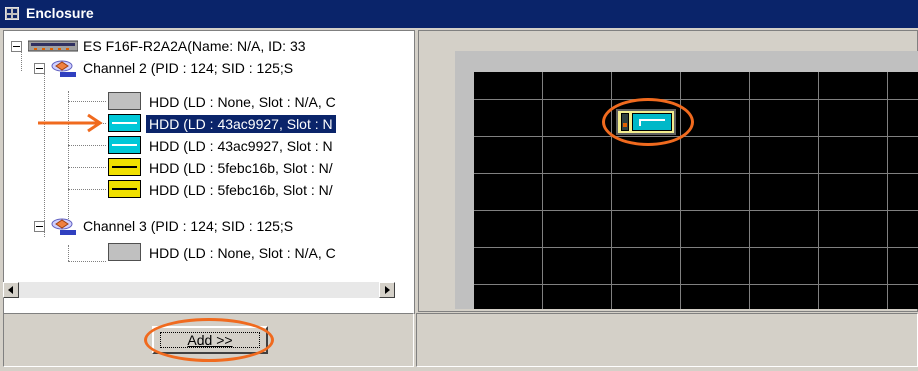 The height and width of the screenshot is (371, 918). I want to click on arrow-right-icon, so click(387, 290).